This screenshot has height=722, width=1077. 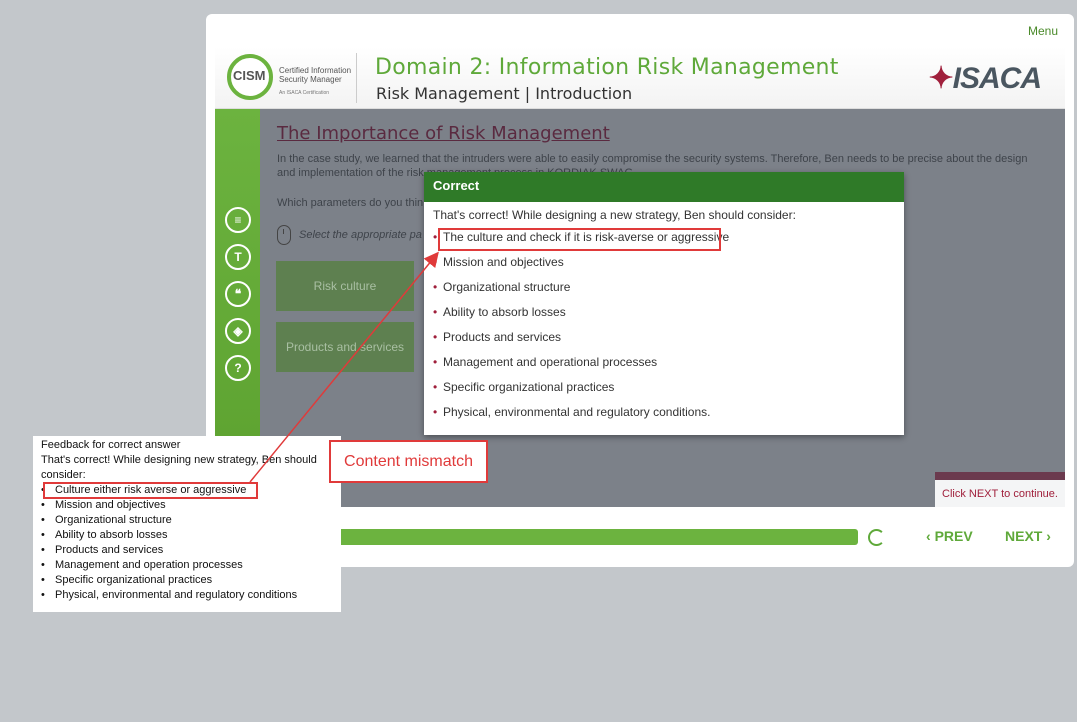 What do you see at coordinates (111, 445) in the screenshot?
I see `feedback-heading: Feedback for correct answer` at bounding box center [111, 445].